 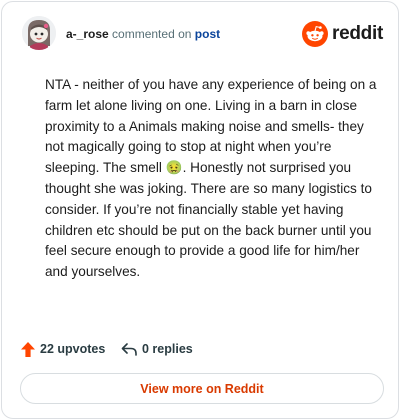 What do you see at coordinates (87, 34) in the screenshot?
I see `username-link: a-_rose` at bounding box center [87, 34].